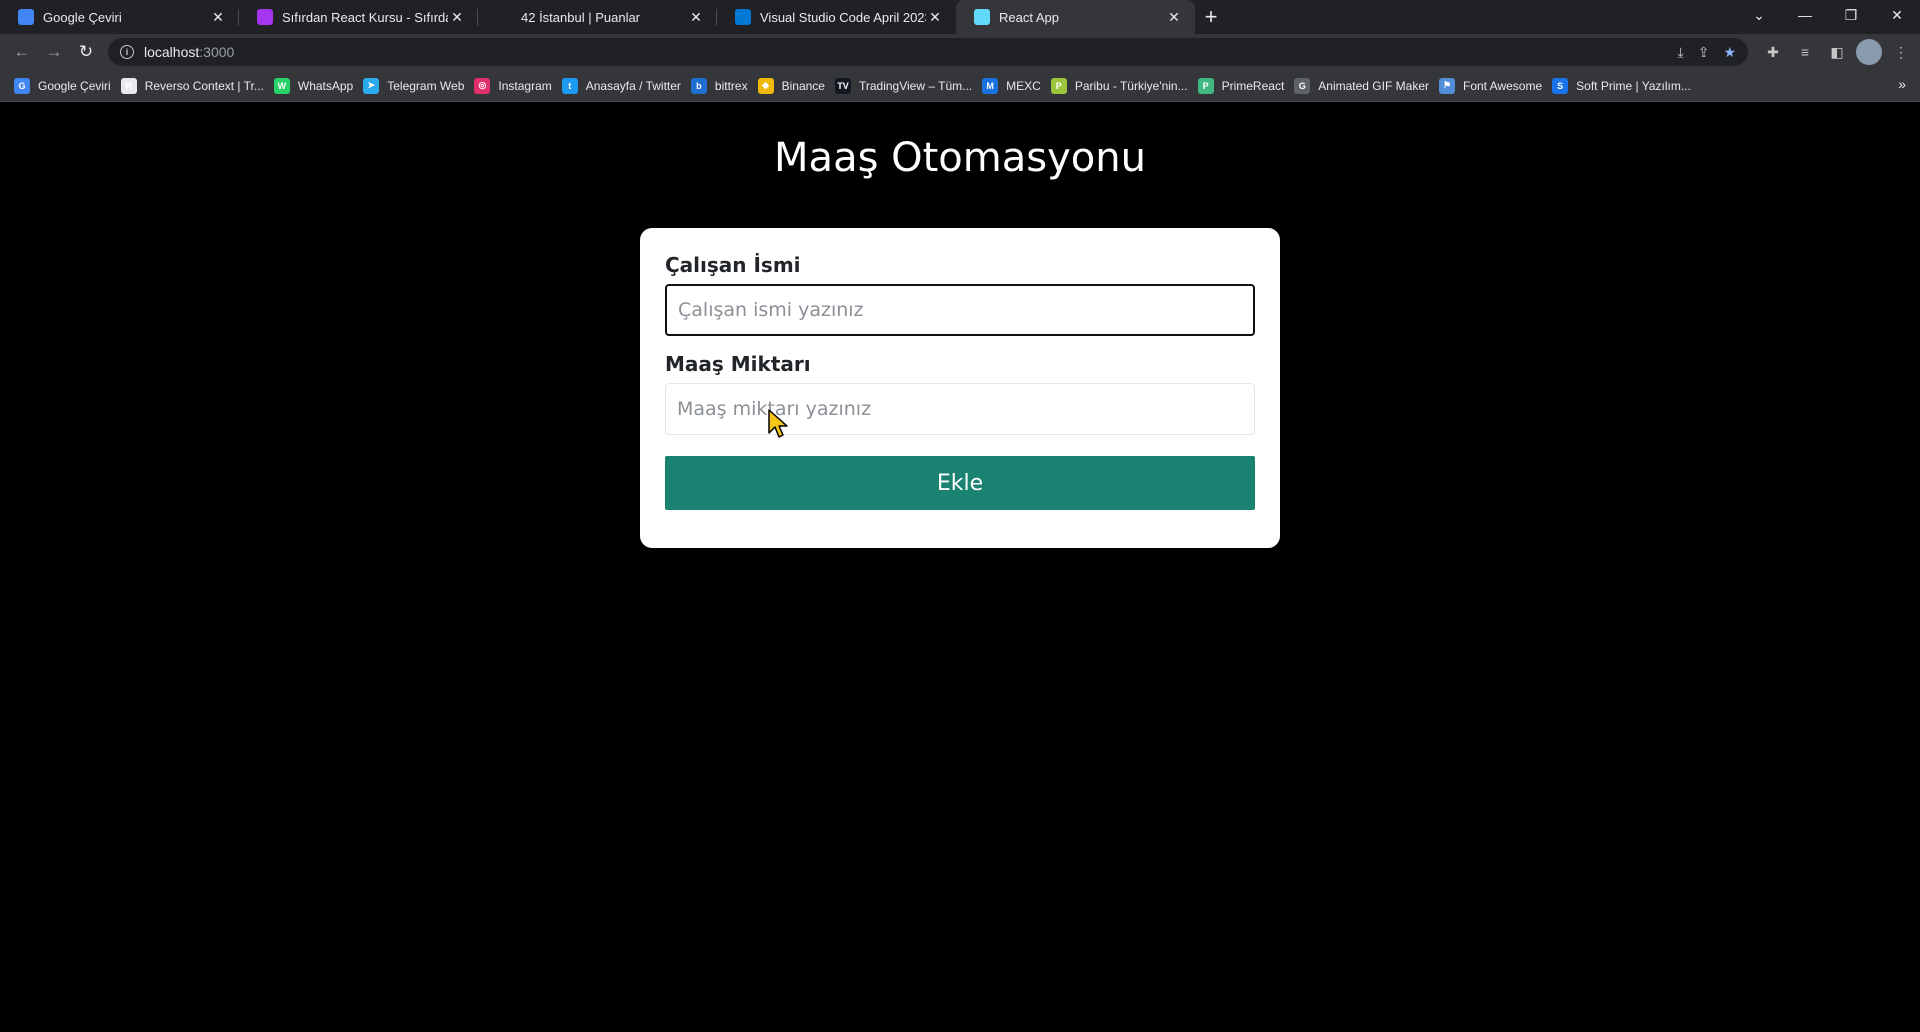 This screenshot has height=1032, width=1920. What do you see at coordinates (1773, 52) in the screenshot?
I see `extensions-icon: ✚` at bounding box center [1773, 52].